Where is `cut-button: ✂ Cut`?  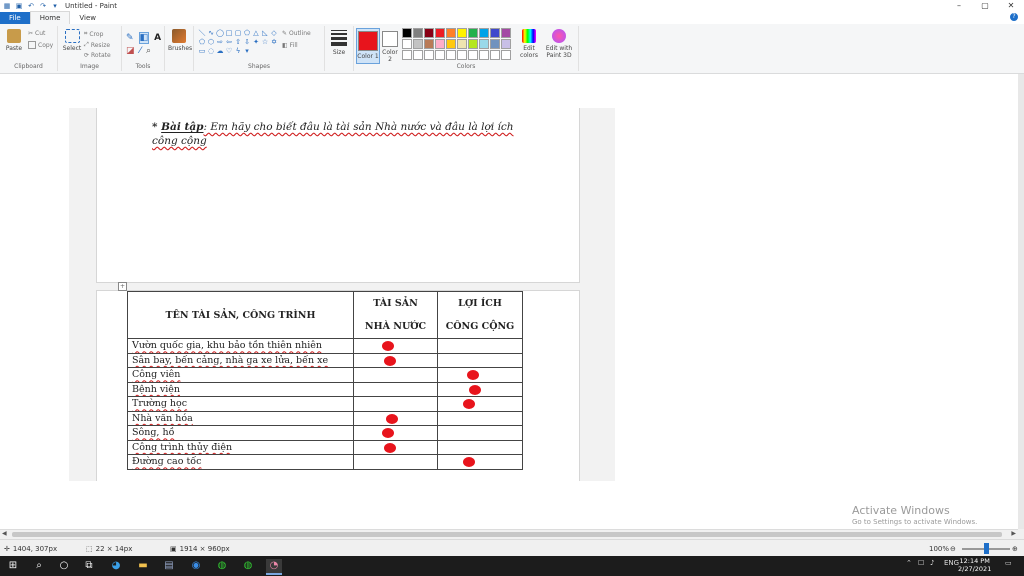
cut-button: ✂ Cut is located at coordinates (36, 33).